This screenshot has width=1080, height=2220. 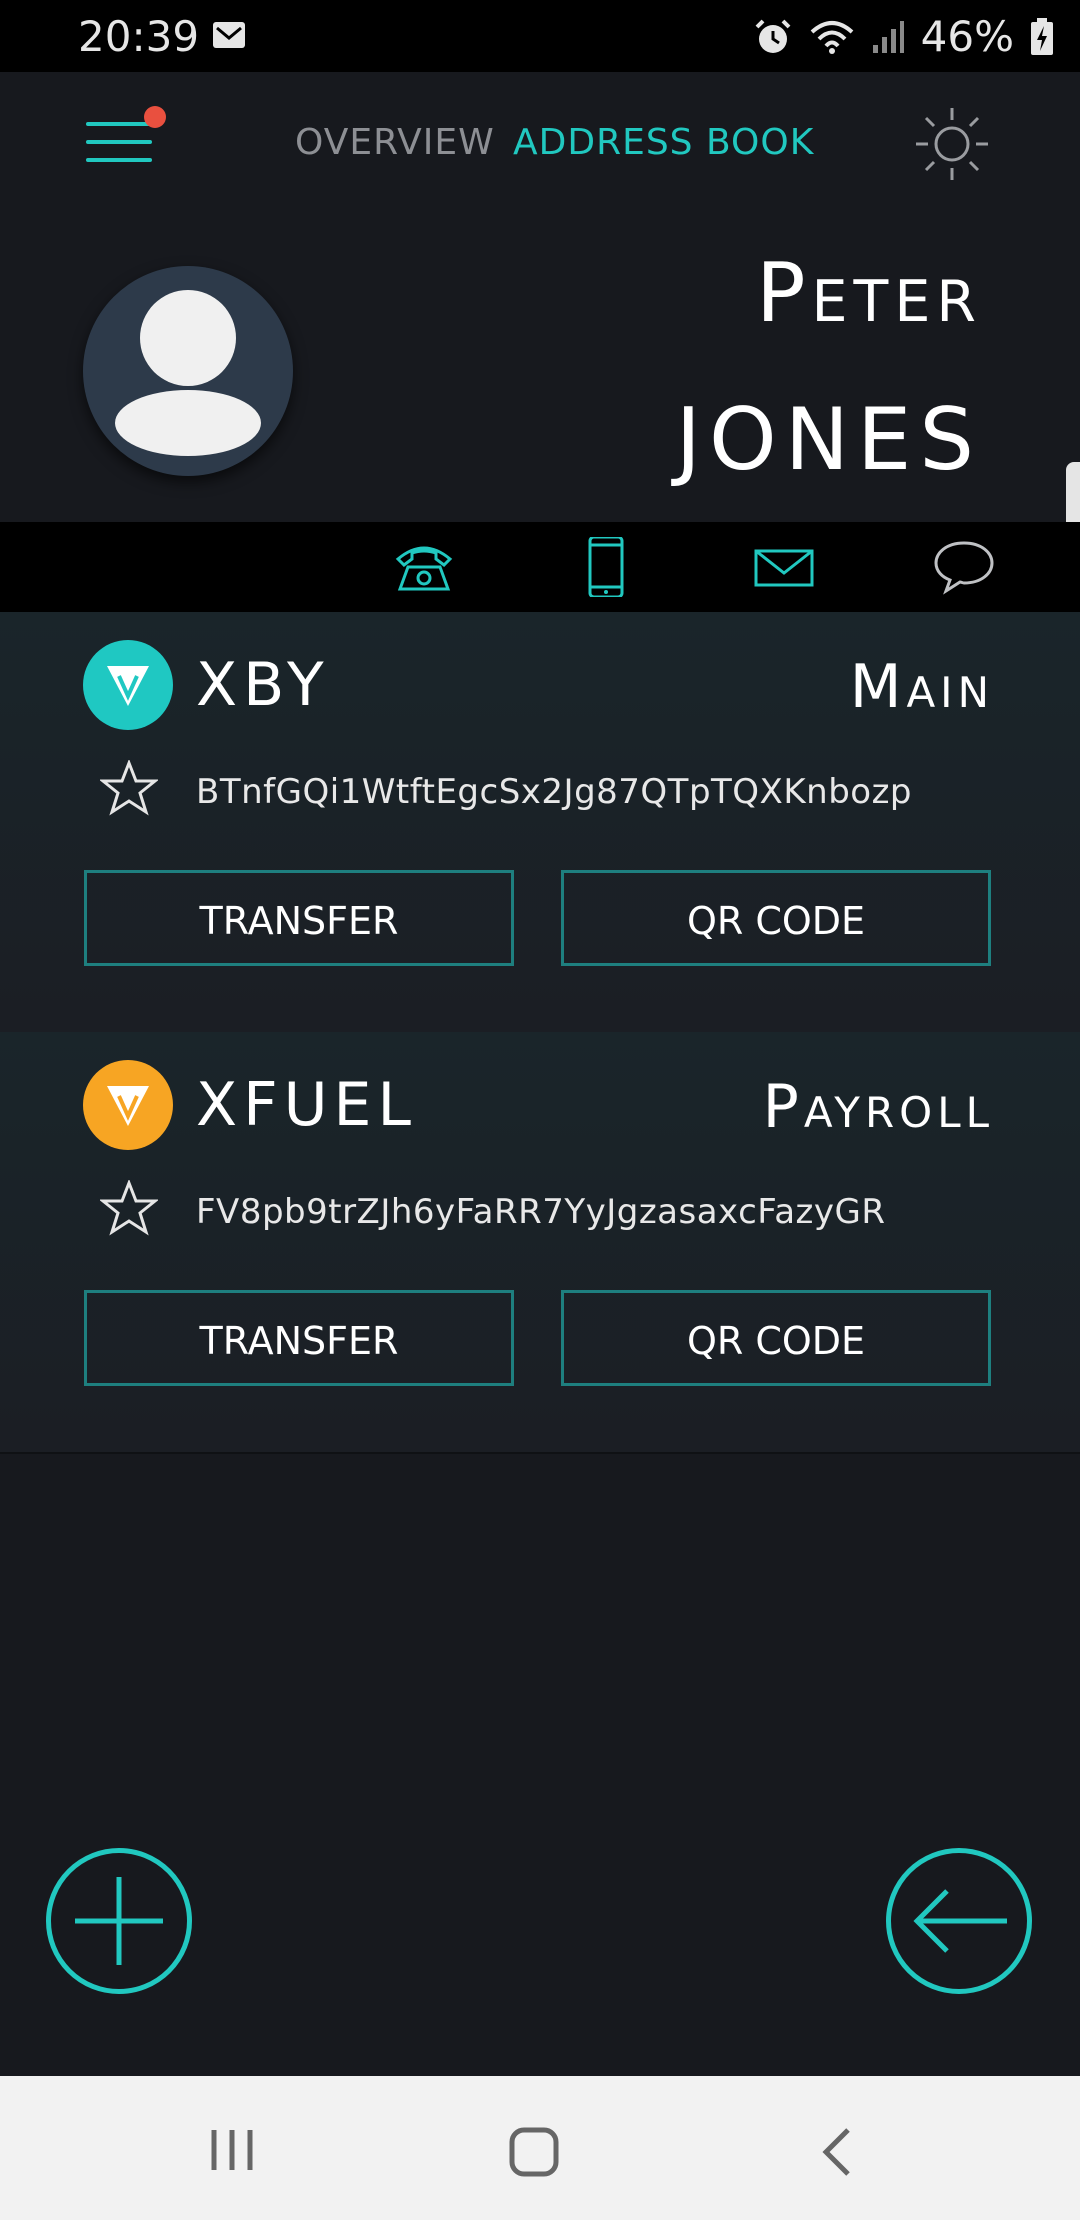 I want to click on wifi-icon, so click(x=831, y=37).